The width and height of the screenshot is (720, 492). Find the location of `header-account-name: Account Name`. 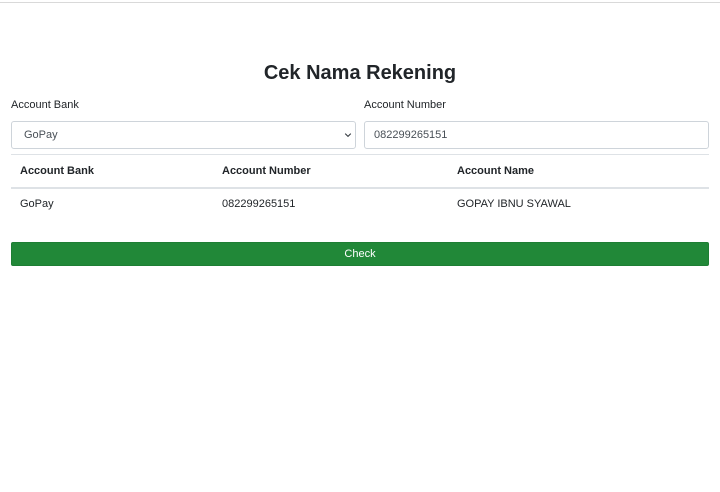

header-account-name: Account Name is located at coordinates (578, 171).